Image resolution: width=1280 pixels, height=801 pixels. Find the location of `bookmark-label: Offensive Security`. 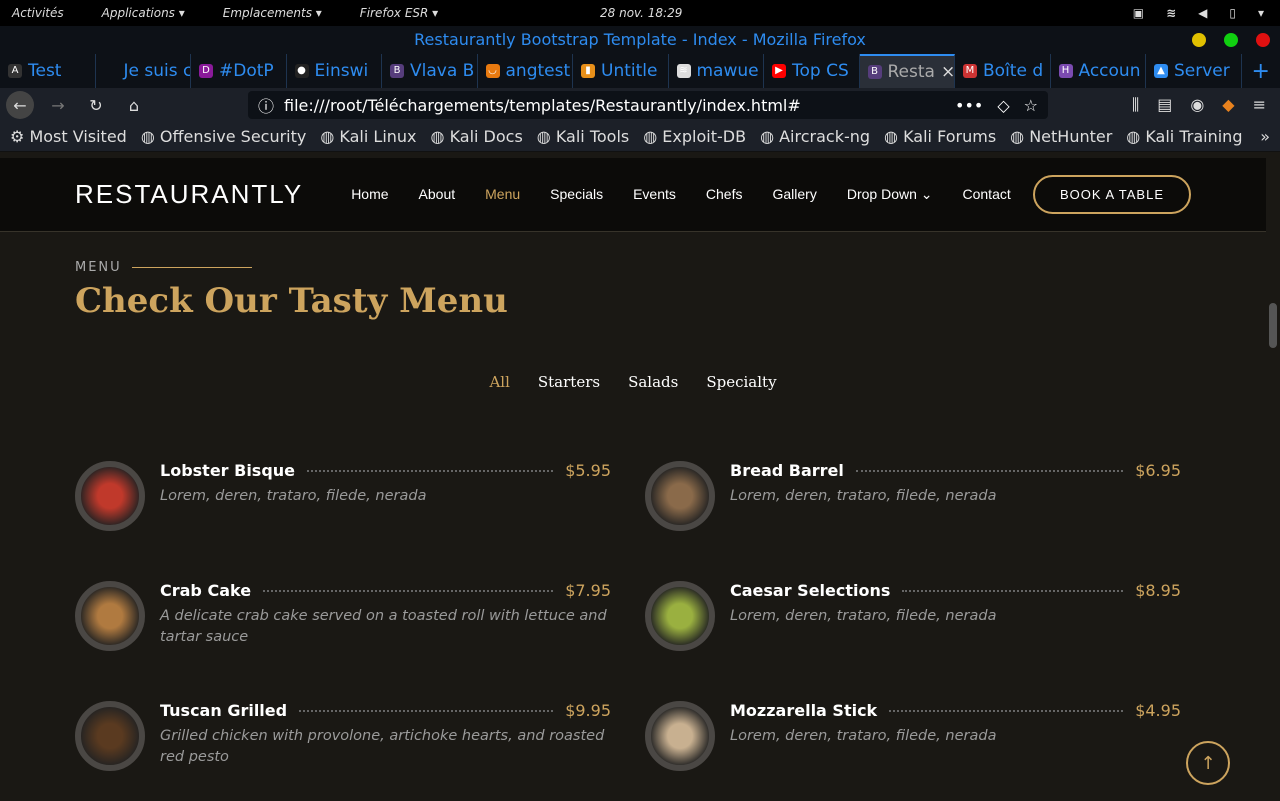

bookmark-label: Offensive Security is located at coordinates (233, 136).